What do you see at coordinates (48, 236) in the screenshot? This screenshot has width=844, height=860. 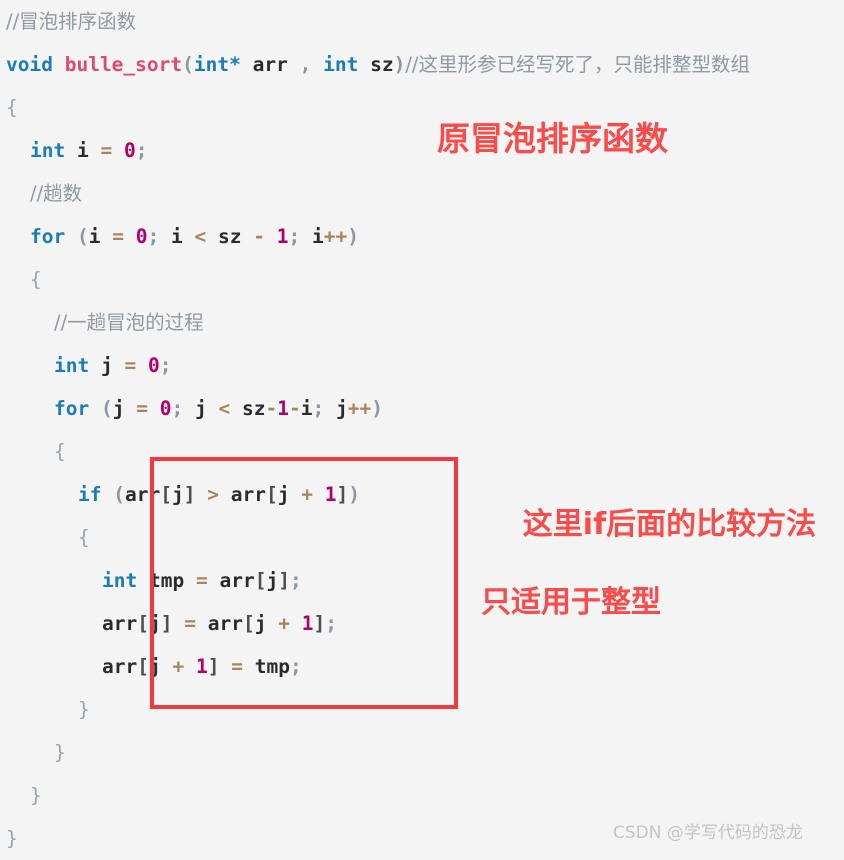 I see `code-token-kw: for` at bounding box center [48, 236].